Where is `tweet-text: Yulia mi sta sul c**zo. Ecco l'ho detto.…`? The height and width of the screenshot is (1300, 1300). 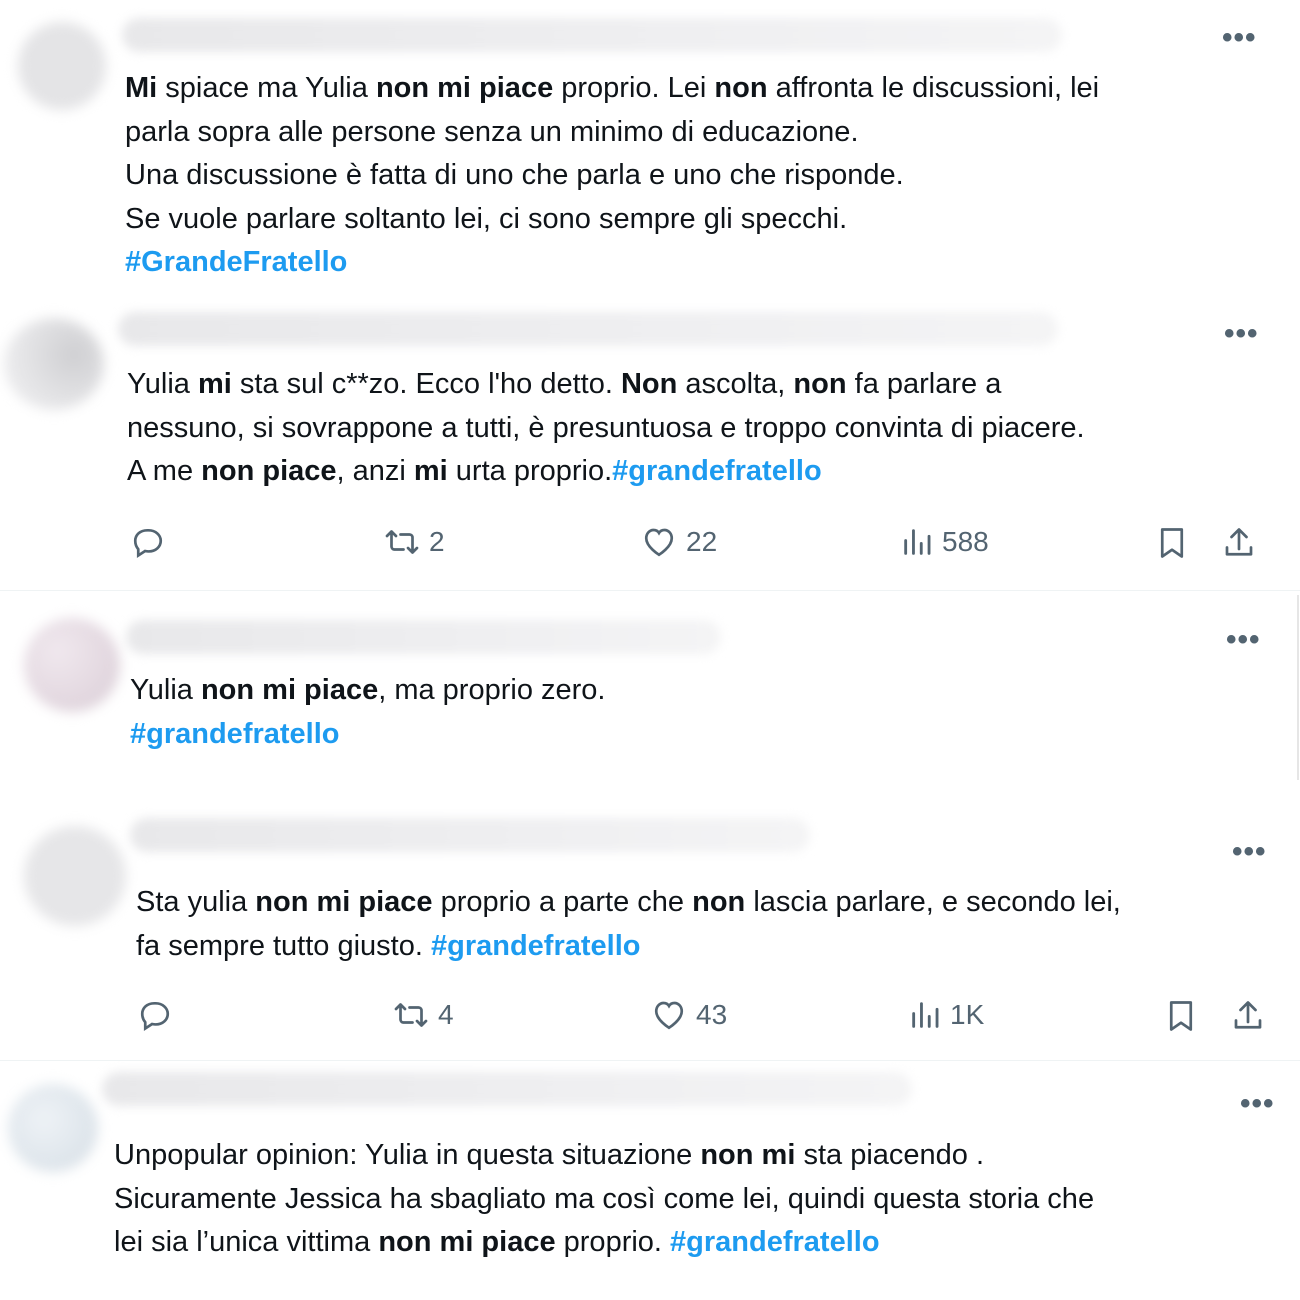 tweet-text: Yulia mi sta sul c**zo. Ecco l'ho detto.… is located at coordinates (707, 428).